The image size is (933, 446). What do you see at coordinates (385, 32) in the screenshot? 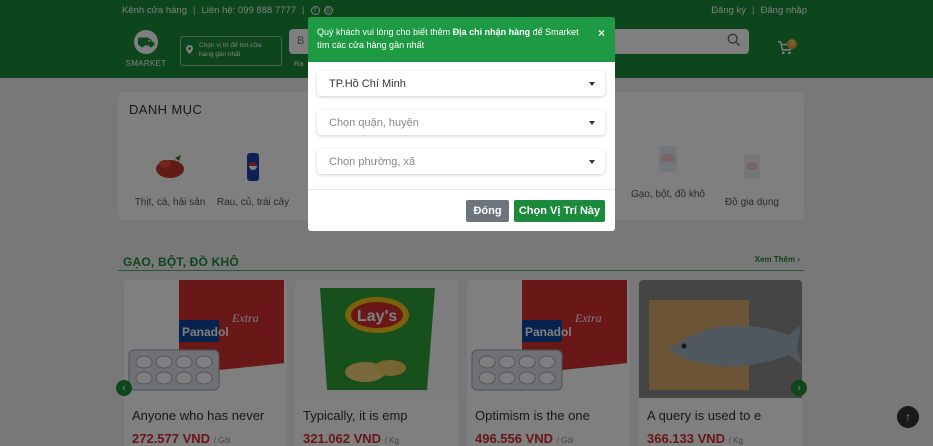
I see `modal-message-prefix: Quý khách vui lòng cho biết thêm` at bounding box center [385, 32].